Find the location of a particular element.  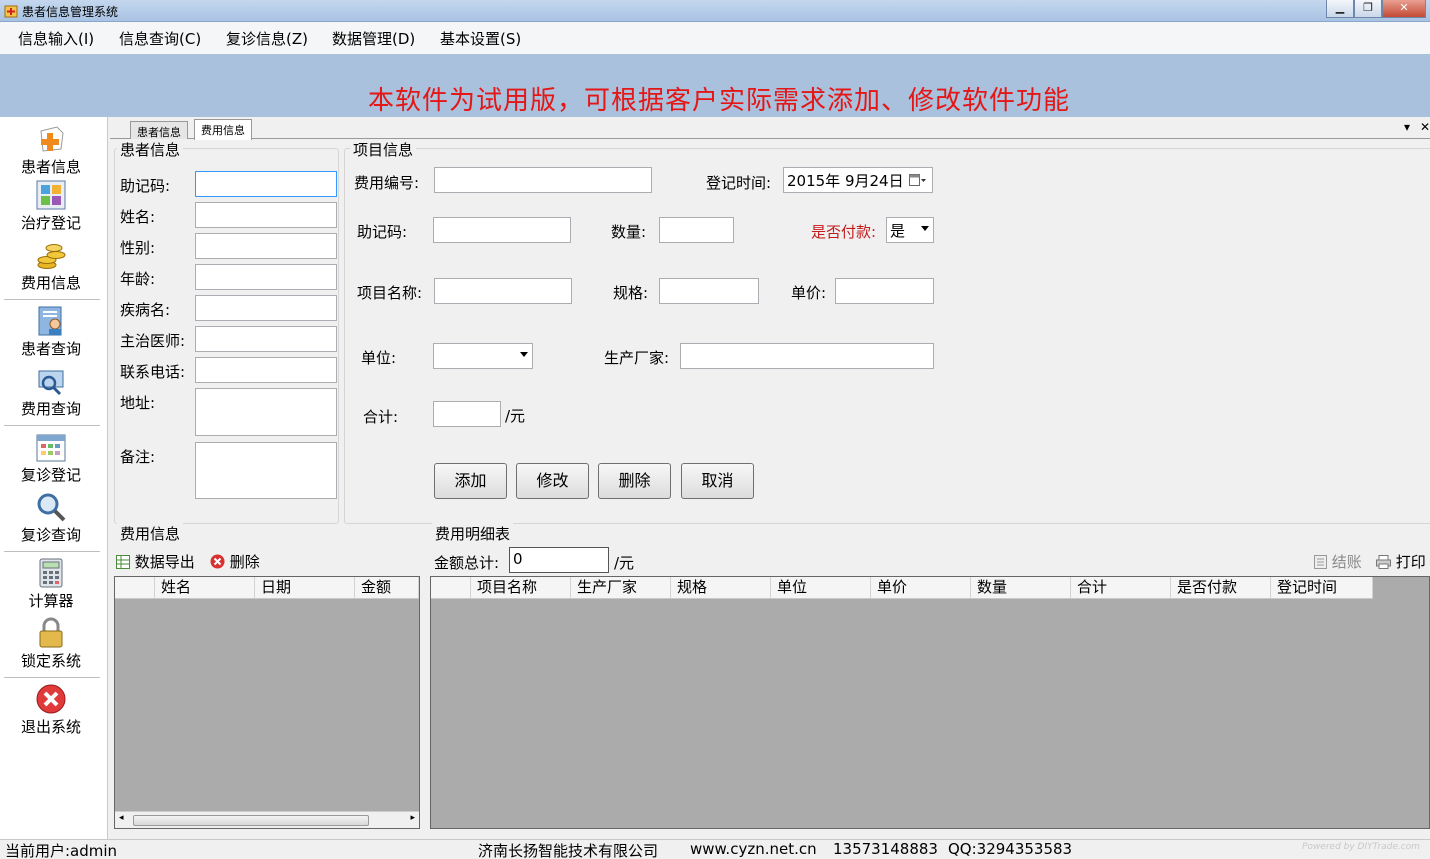

scroll-thumb is located at coordinates (251, 820).